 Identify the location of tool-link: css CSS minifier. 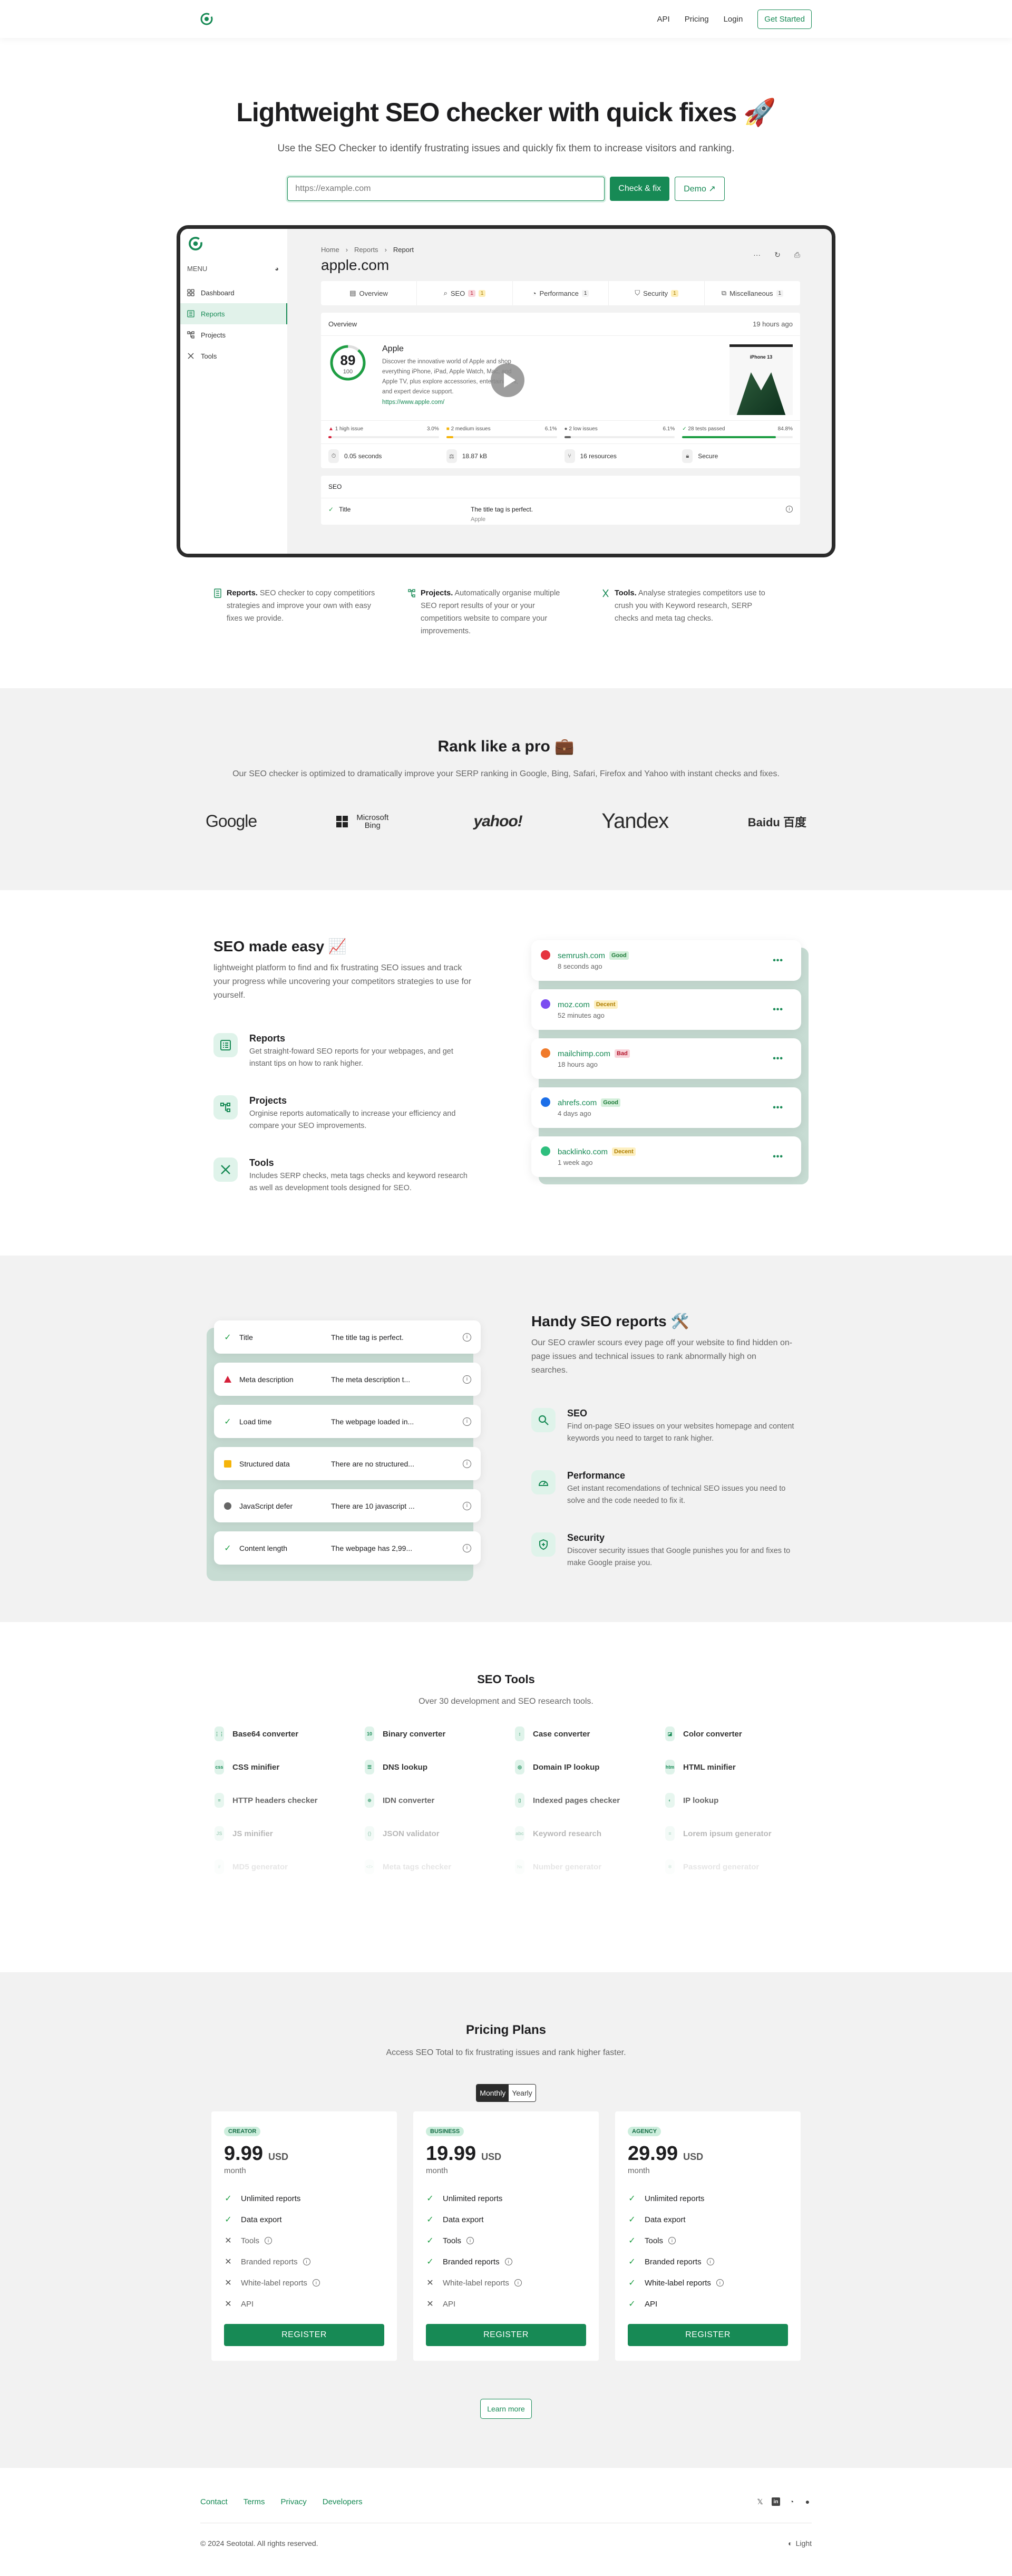
(290, 1767).